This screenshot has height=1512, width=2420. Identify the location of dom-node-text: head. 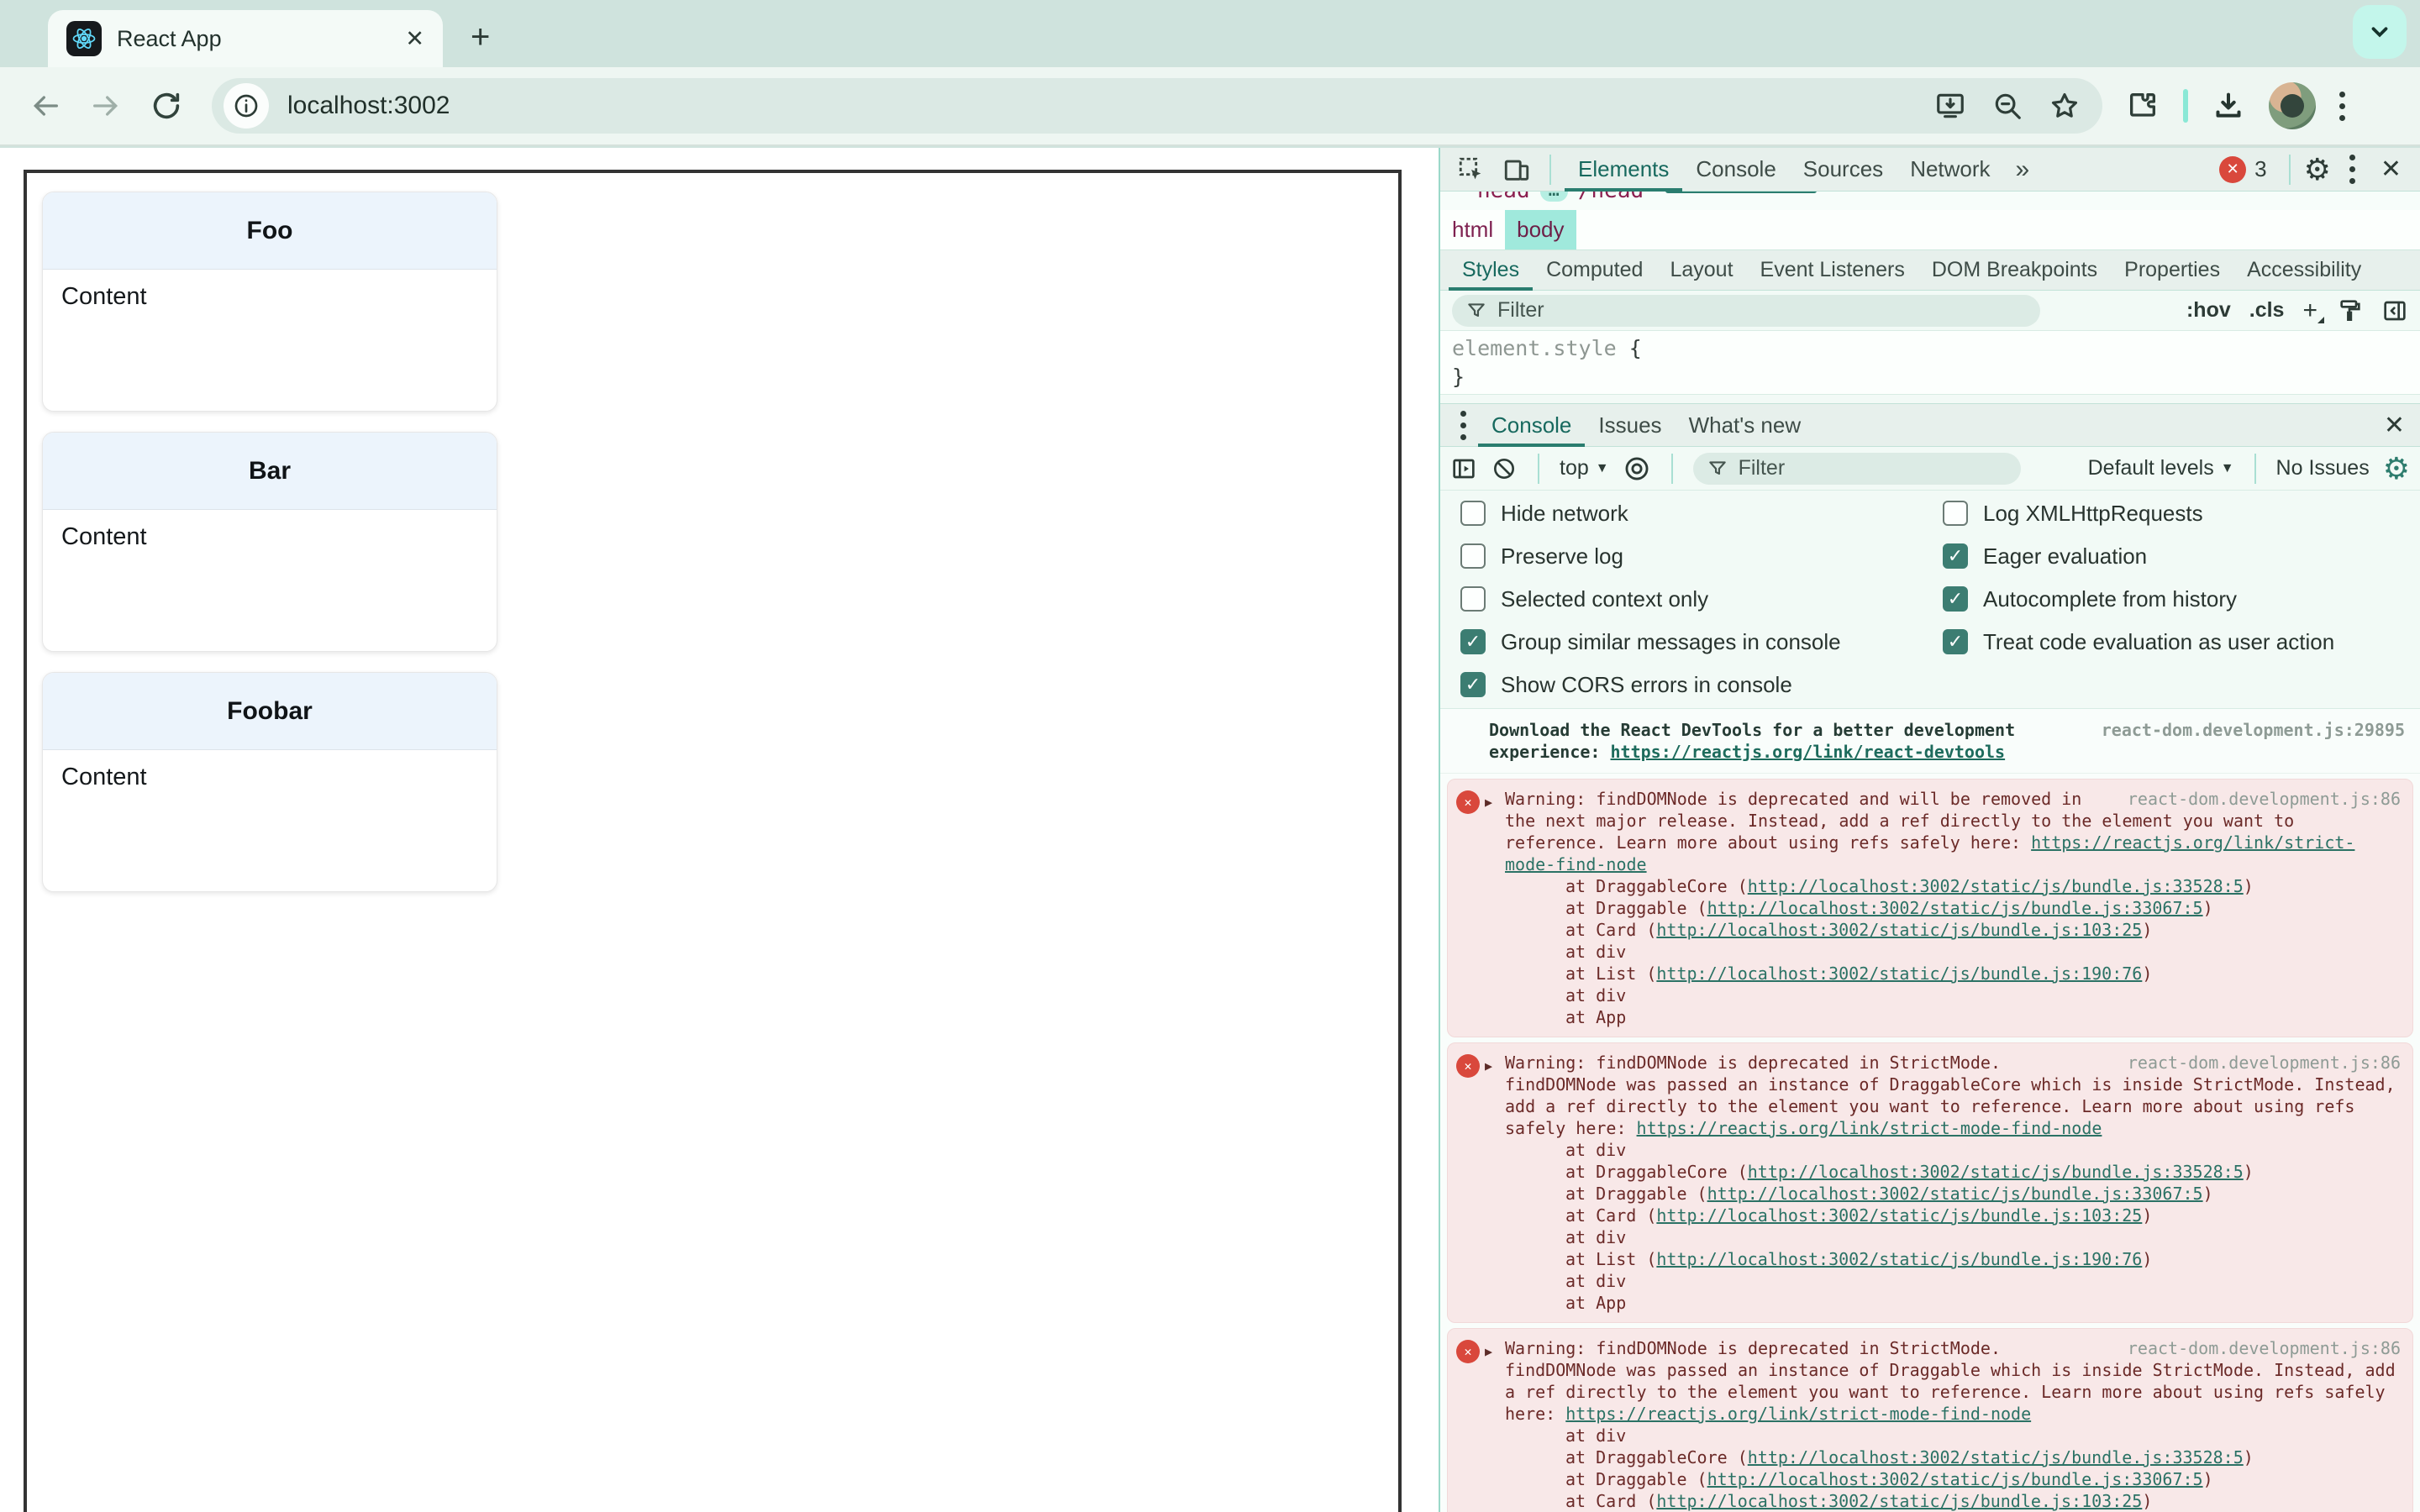
(1503, 197).